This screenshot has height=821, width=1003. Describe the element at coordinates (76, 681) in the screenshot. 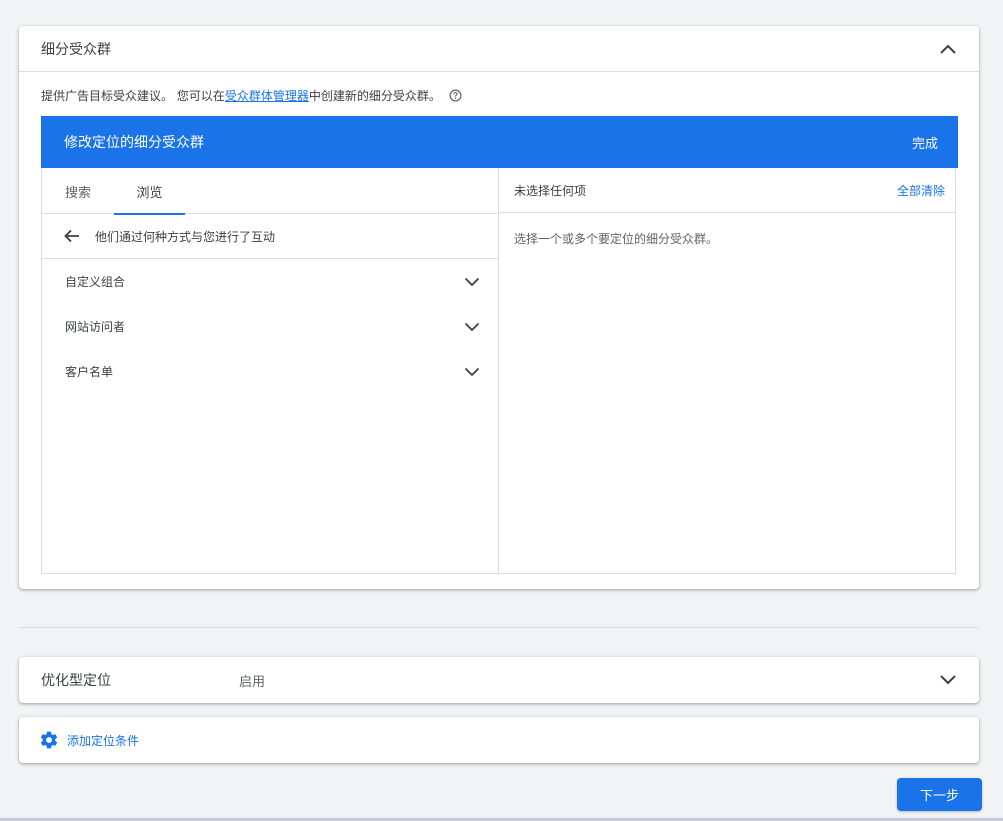

I see `optimized-targeting-title: 优化型定位` at that location.